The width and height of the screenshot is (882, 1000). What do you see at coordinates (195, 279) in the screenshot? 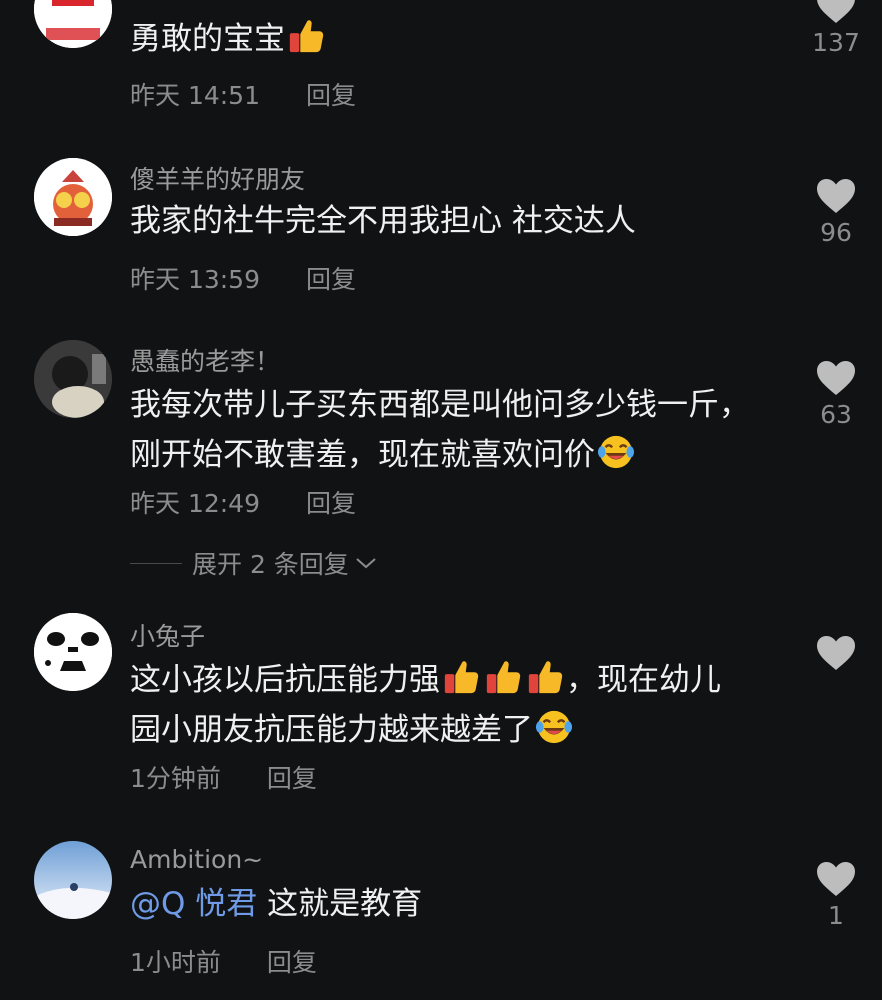
I see `comment-timestamp: 昨天 13:59` at bounding box center [195, 279].